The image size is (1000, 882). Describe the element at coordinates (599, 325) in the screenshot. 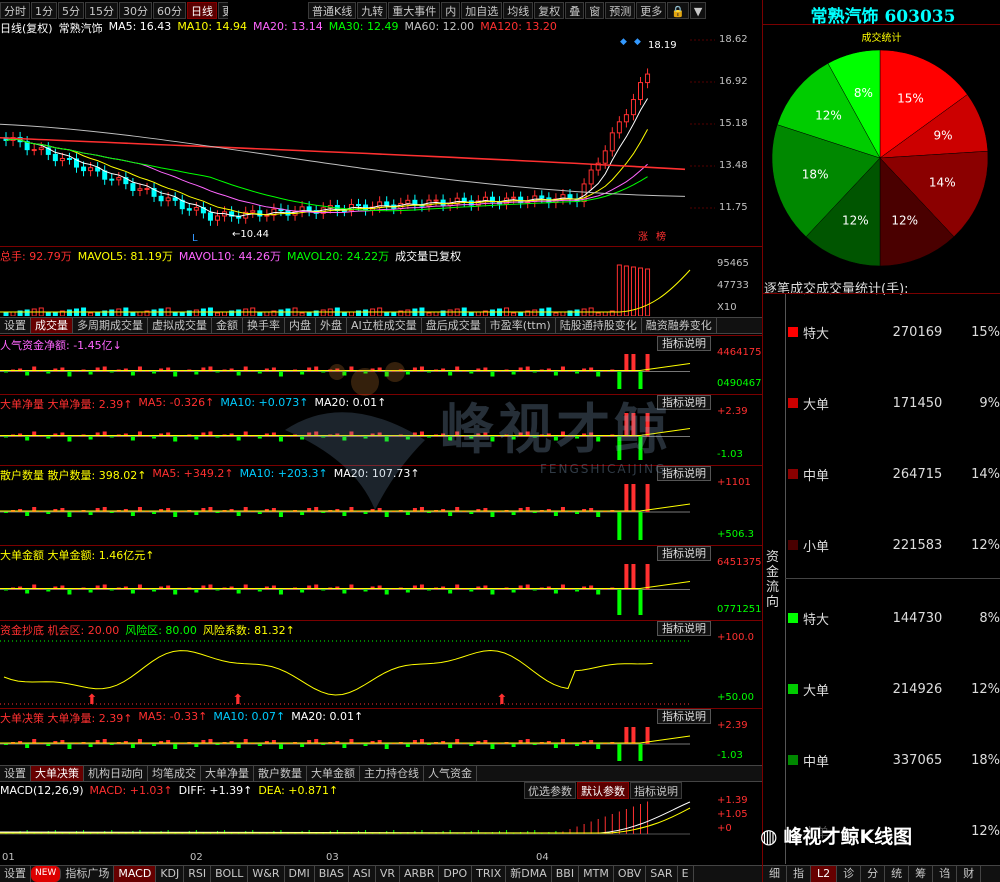

I see `indicator-tab: 陆股通持股变化` at that location.